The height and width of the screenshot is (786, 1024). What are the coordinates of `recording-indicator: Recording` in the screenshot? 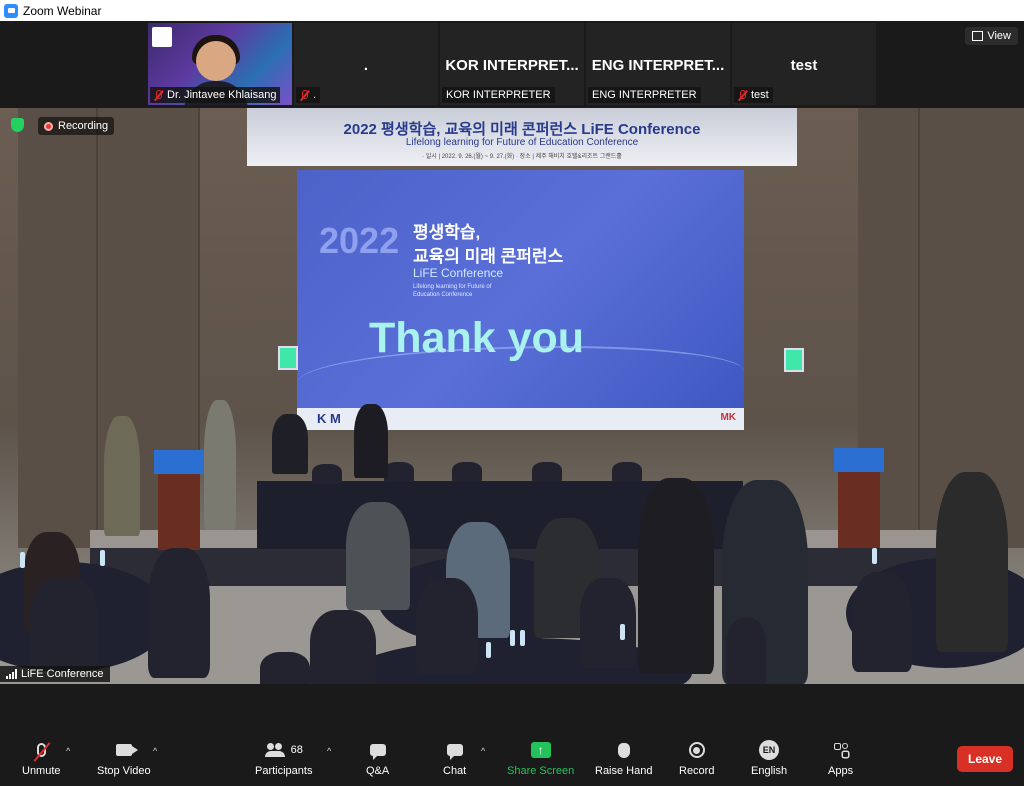 It's located at (76, 126).